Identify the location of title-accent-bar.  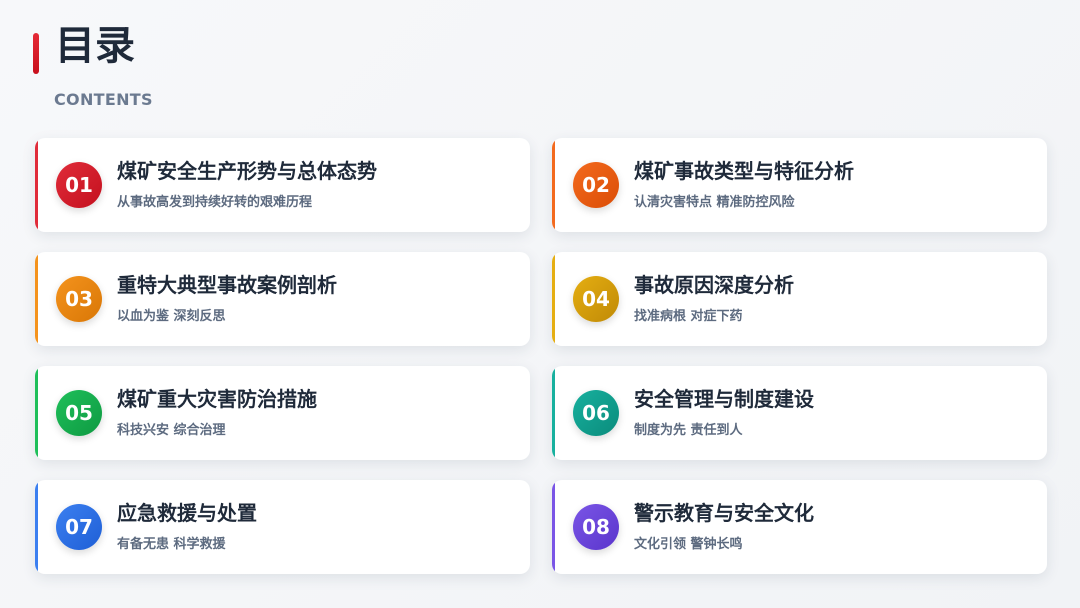
(36, 53).